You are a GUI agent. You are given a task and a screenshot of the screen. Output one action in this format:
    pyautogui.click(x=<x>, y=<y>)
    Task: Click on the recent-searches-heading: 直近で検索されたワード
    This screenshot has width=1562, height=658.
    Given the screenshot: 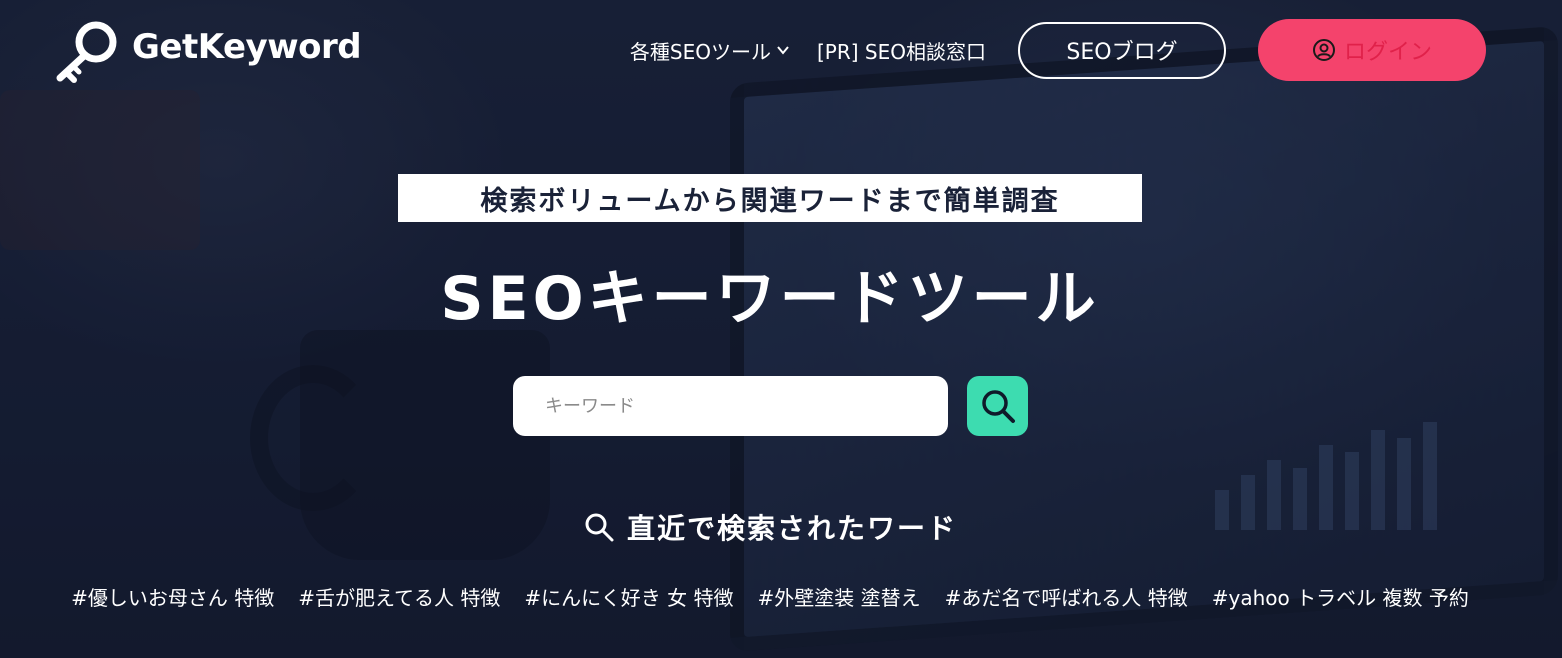 What is the action you would take?
    pyautogui.click(x=770, y=527)
    